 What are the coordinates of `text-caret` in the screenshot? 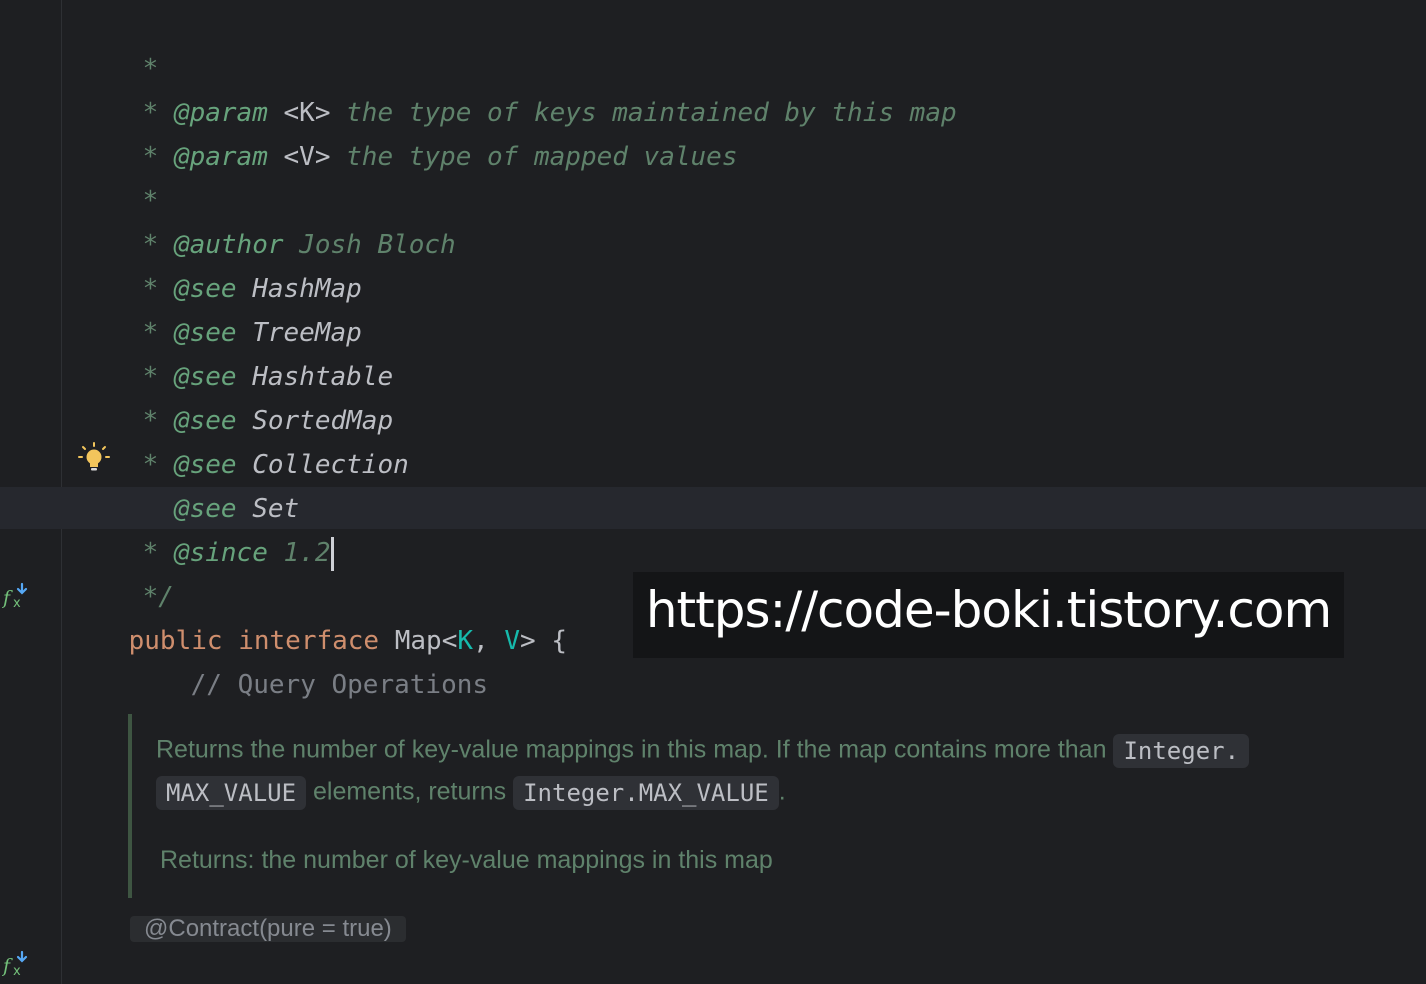 It's located at (333, 553).